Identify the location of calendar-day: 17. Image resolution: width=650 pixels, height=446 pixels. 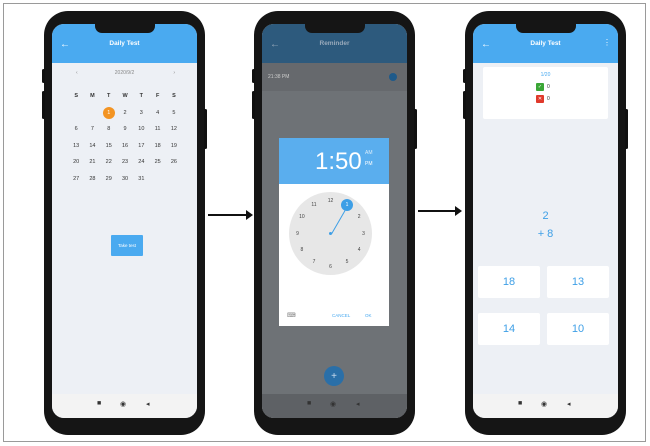
(141, 146).